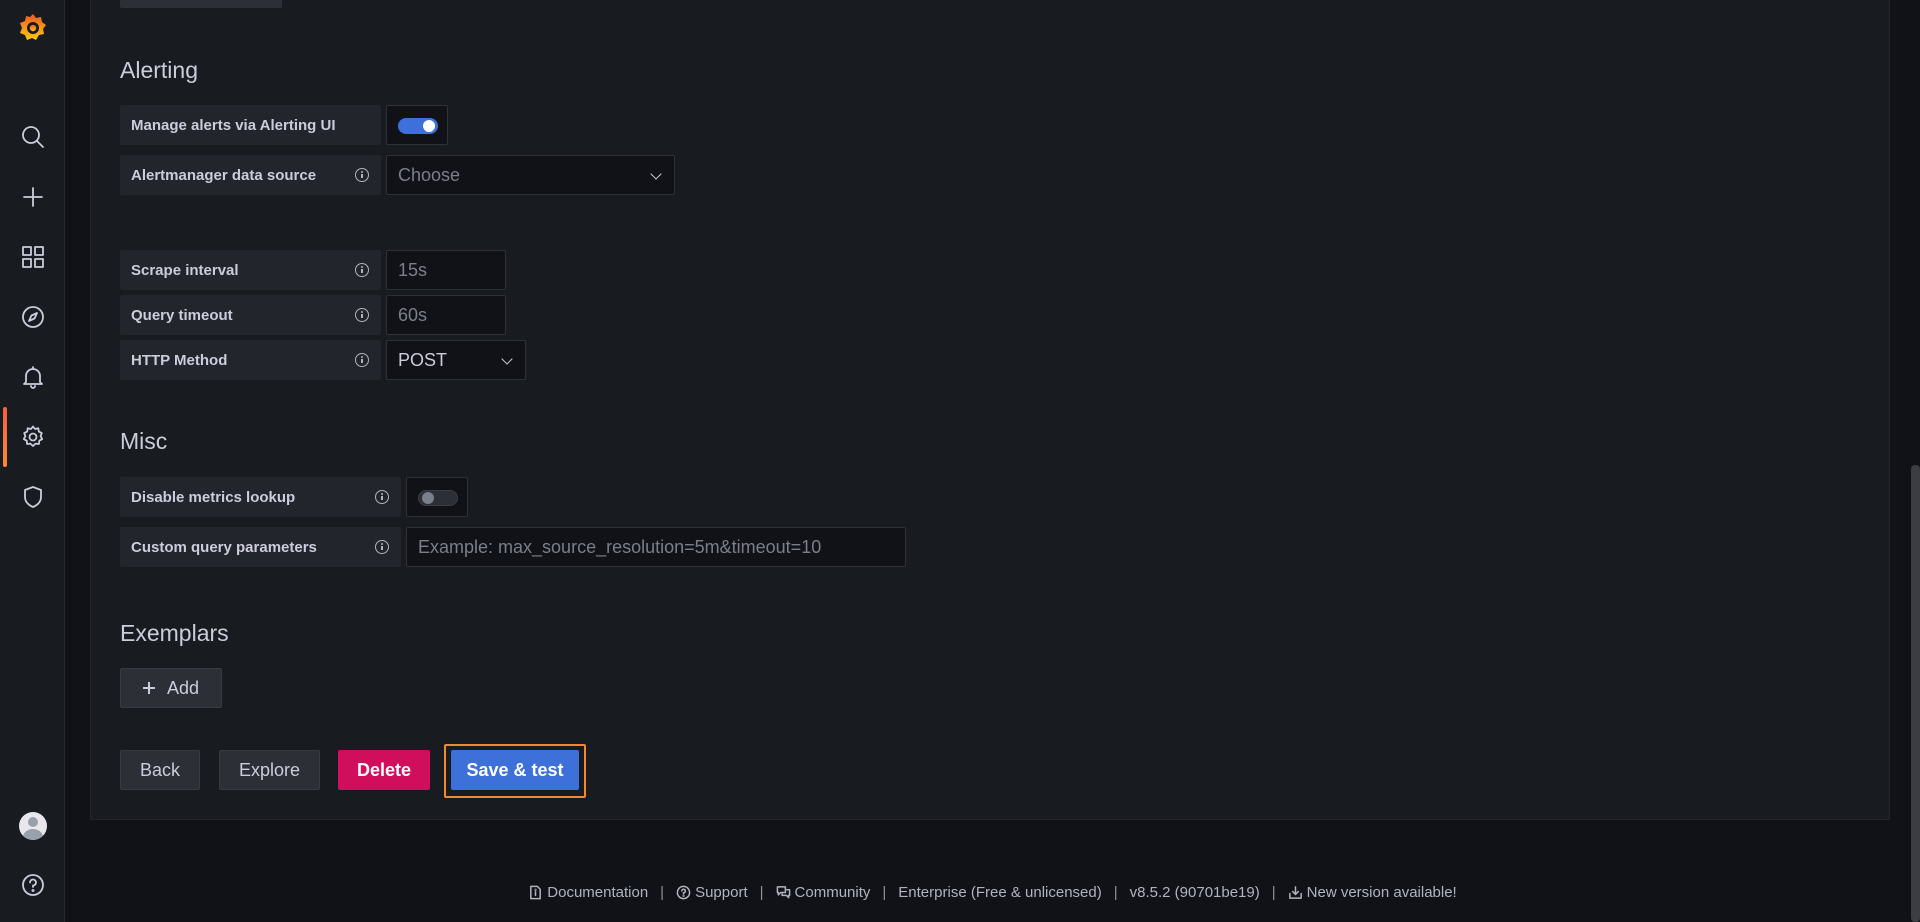  Describe the element at coordinates (224, 547) in the screenshot. I see `custom-query-label-text: Custom query parameters` at that location.